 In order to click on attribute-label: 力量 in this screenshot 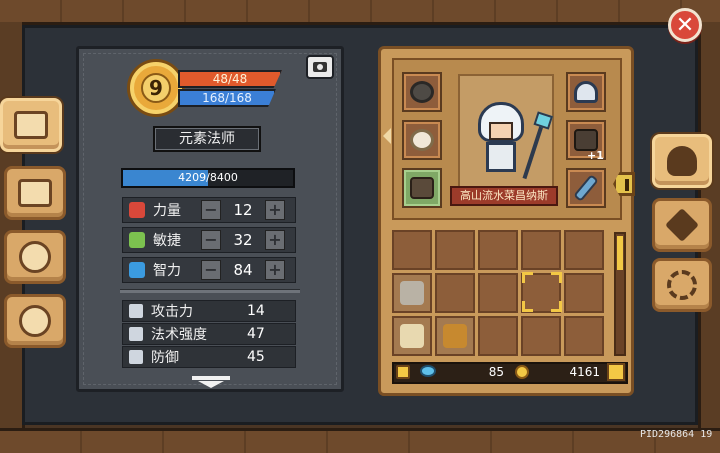, I will do `click(167, 211)`.